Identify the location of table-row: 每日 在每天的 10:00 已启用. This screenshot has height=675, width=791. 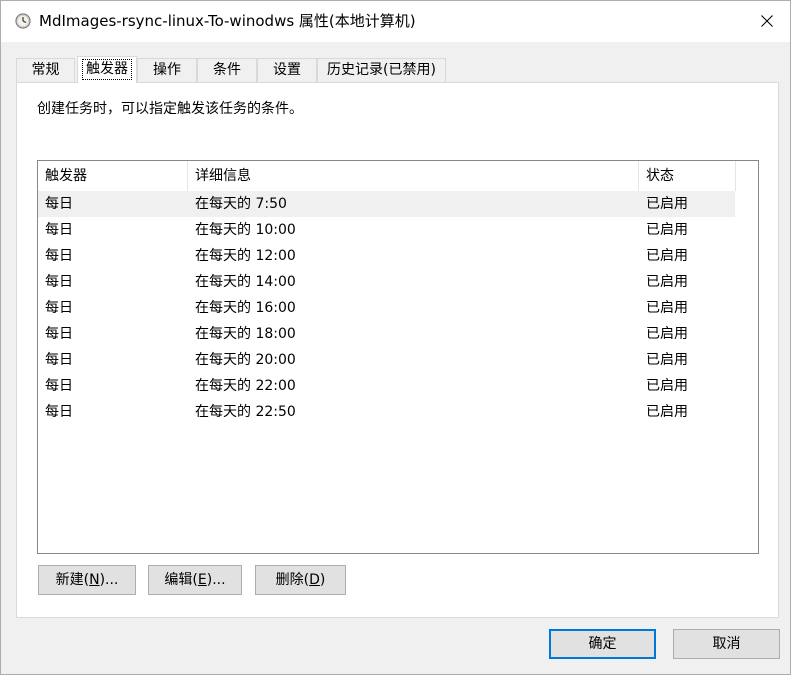
(398, 230).